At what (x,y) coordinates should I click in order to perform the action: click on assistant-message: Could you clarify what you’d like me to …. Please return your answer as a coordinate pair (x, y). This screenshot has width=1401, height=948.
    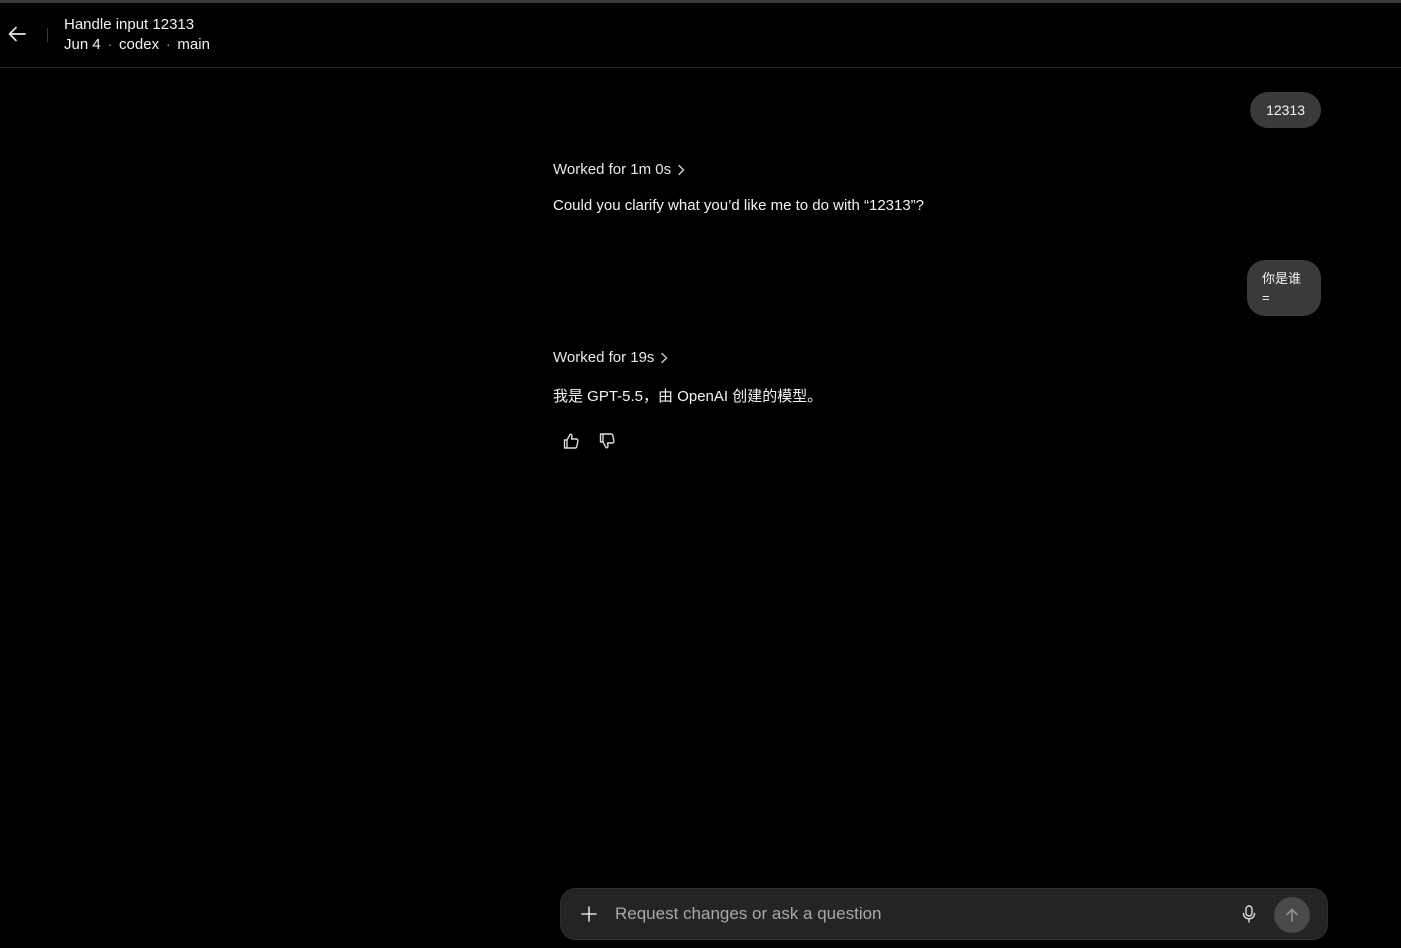
    Looking at the image, I should click on (739, 205).